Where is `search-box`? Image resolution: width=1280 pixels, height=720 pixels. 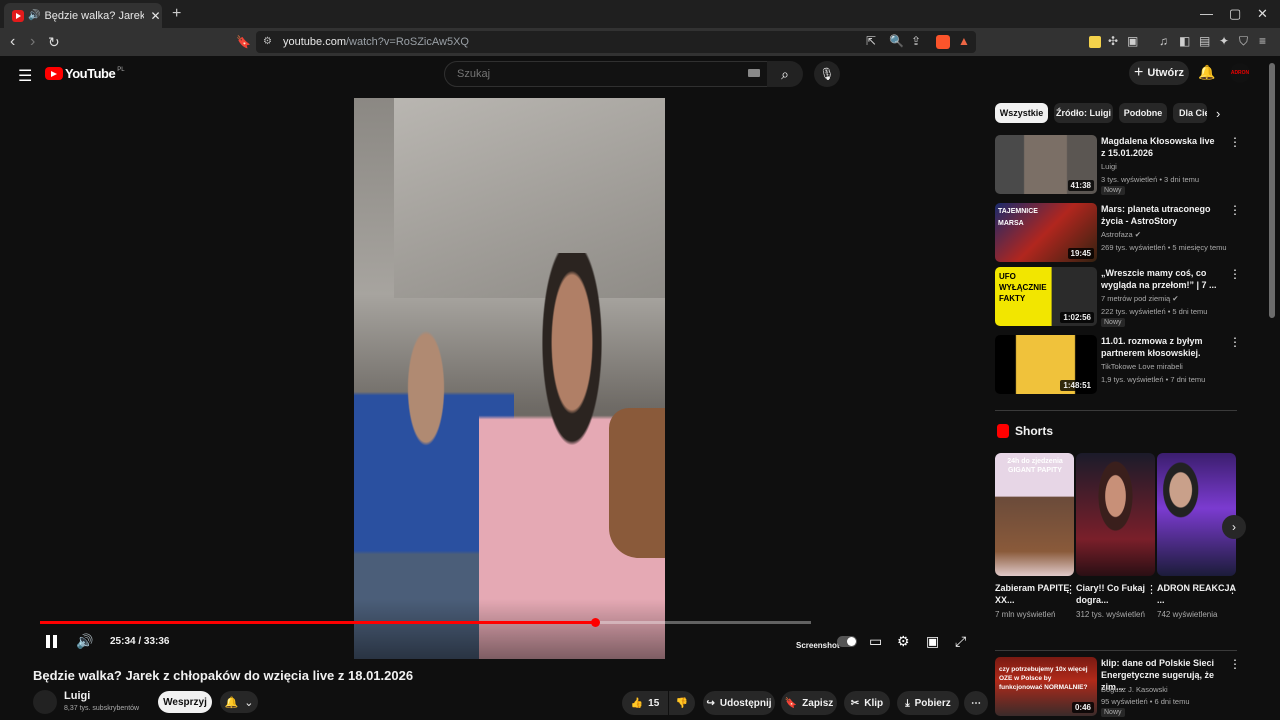
search-box is located at coordinates (606, 74).